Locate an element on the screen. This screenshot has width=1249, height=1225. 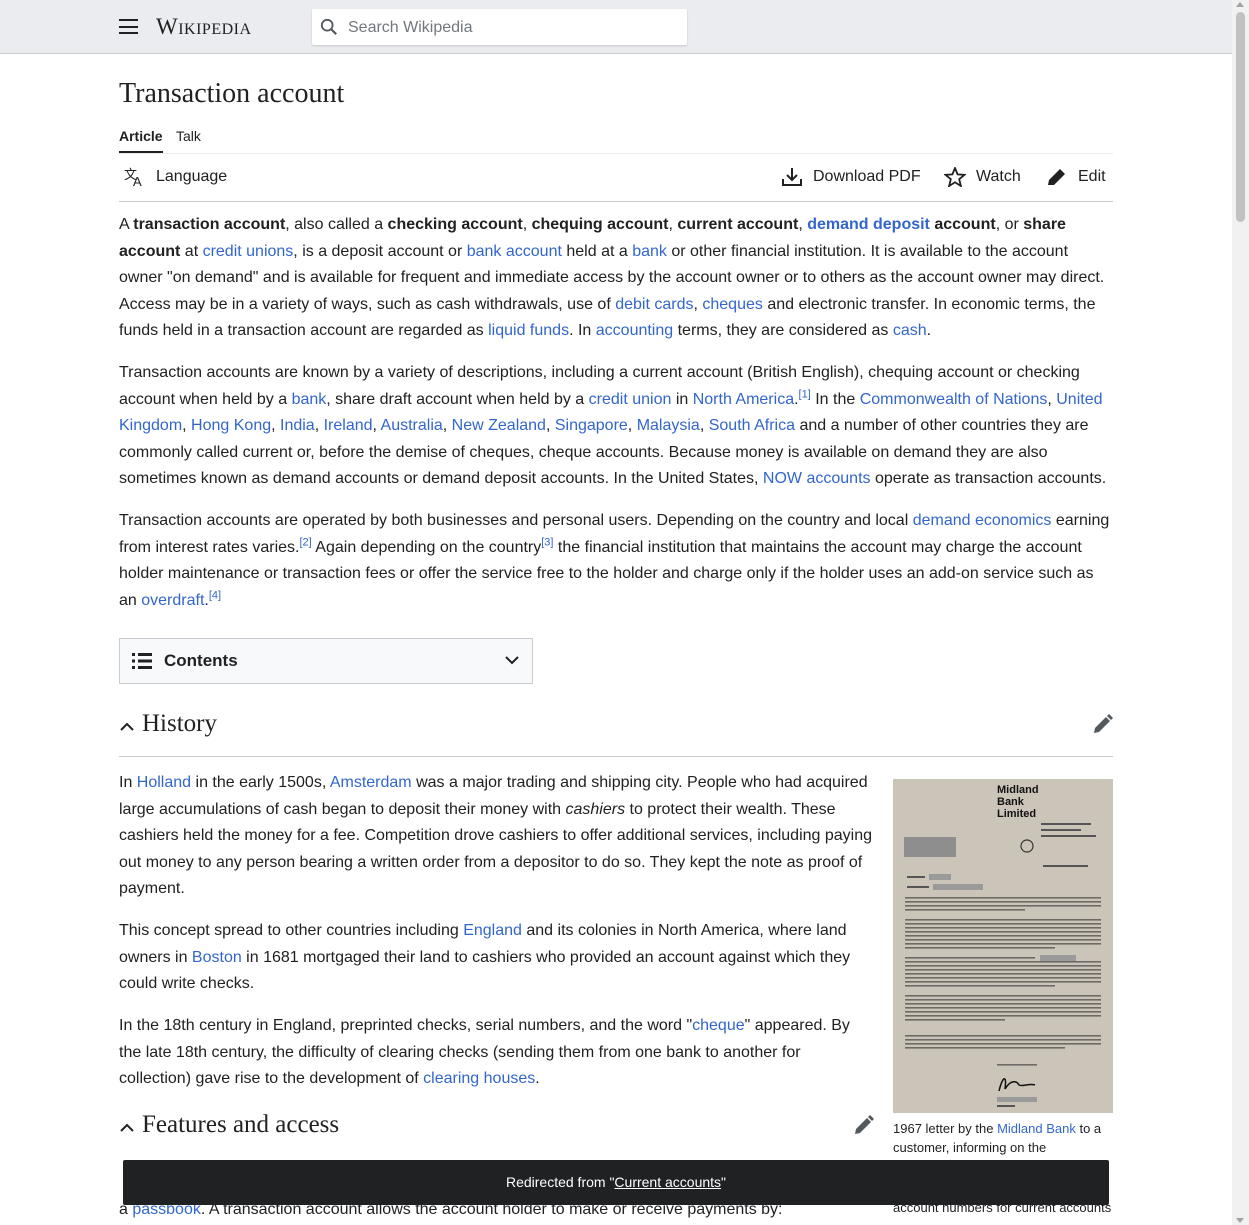
page-title: Transaction account is located at coordinates (232, 93).